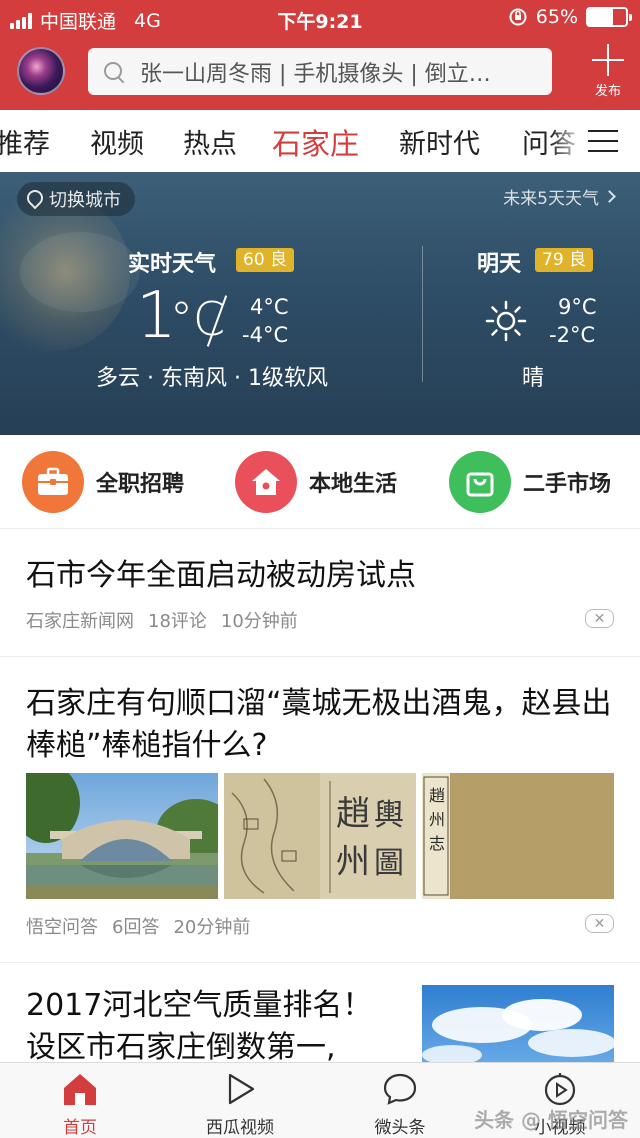 The height and width of the screenshot is (1138, 640). Describe the element at coordinates (34, 199) in the screenshot. I see `location-pin-icon` at that location.